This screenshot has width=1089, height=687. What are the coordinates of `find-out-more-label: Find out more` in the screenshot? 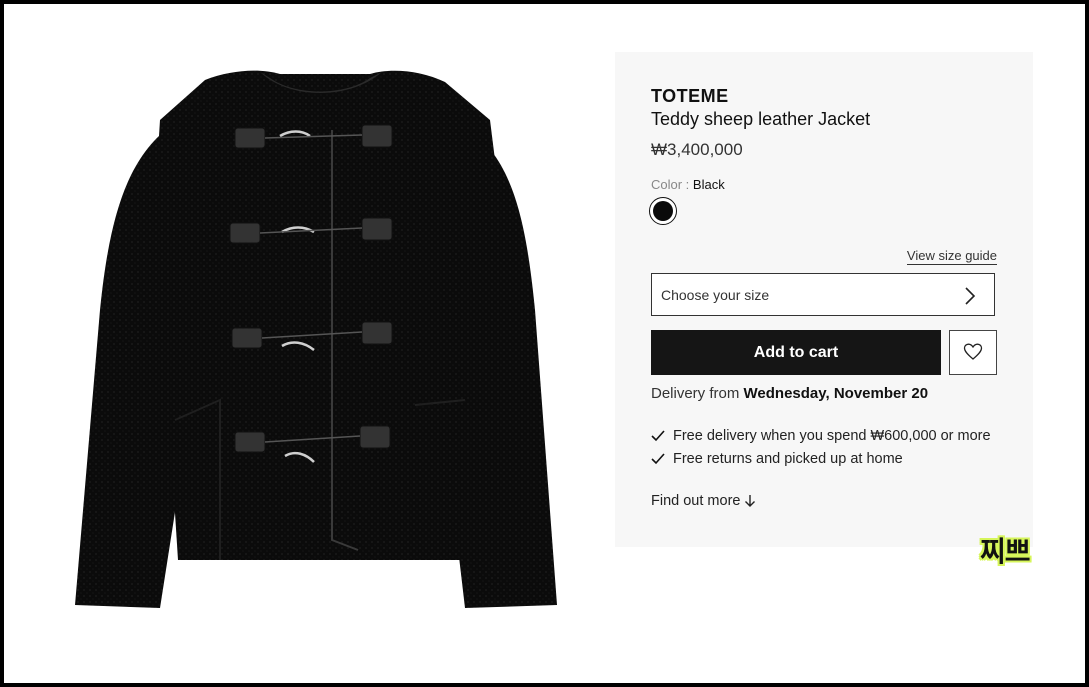 It's located at (696, 501).